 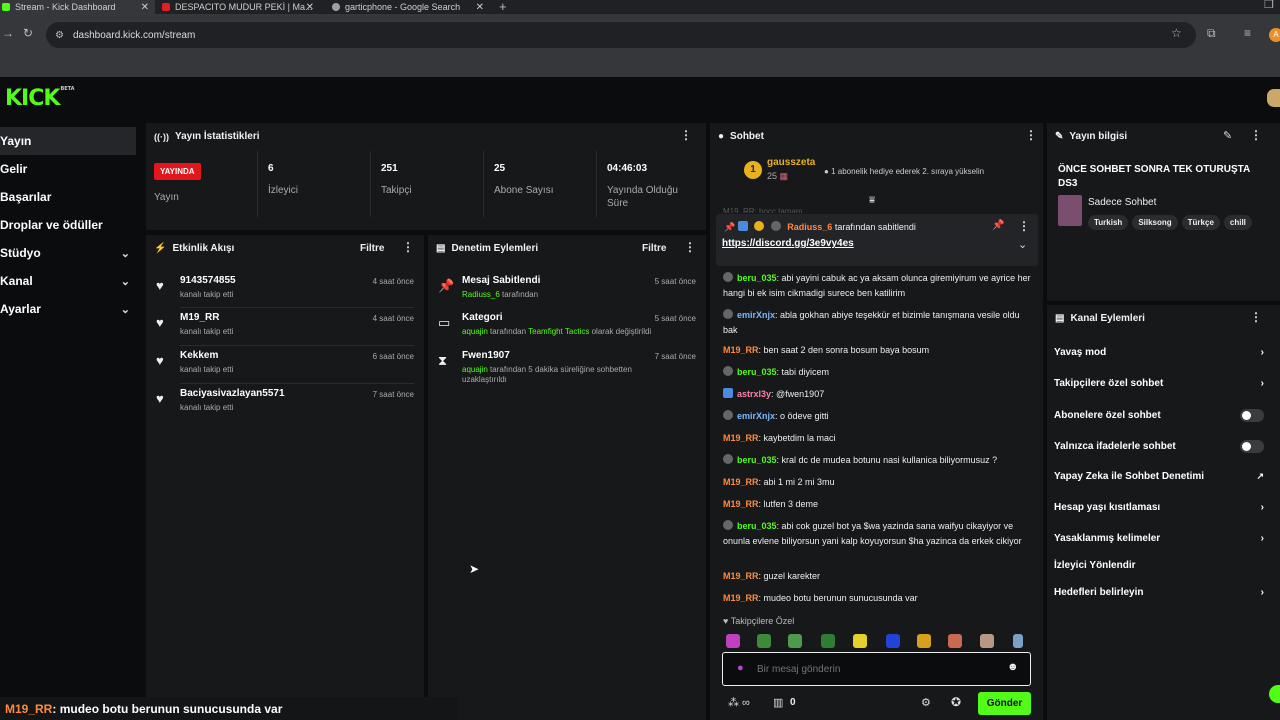 What do you see at coordinates (926, 702) in the screenshot?
I see `chat-settings-icon: ⚙` at bounding box center [926, 702].